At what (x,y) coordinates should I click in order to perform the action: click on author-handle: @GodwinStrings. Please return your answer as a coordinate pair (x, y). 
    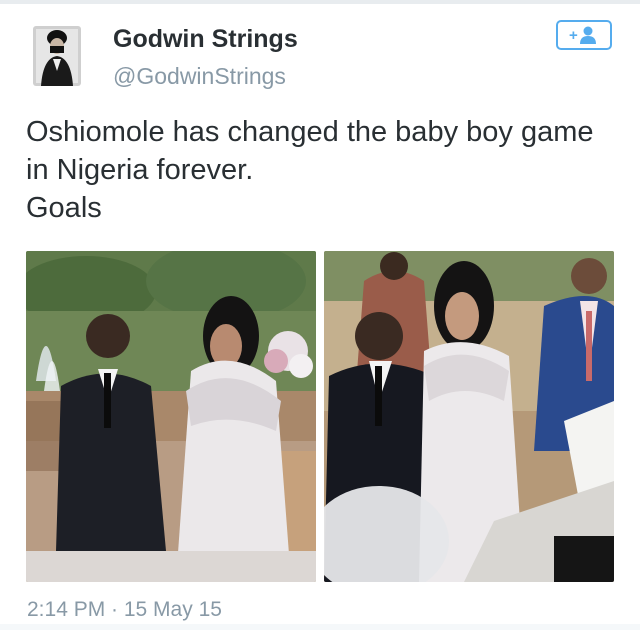
    Looking at the image, I should click on (199, 76).